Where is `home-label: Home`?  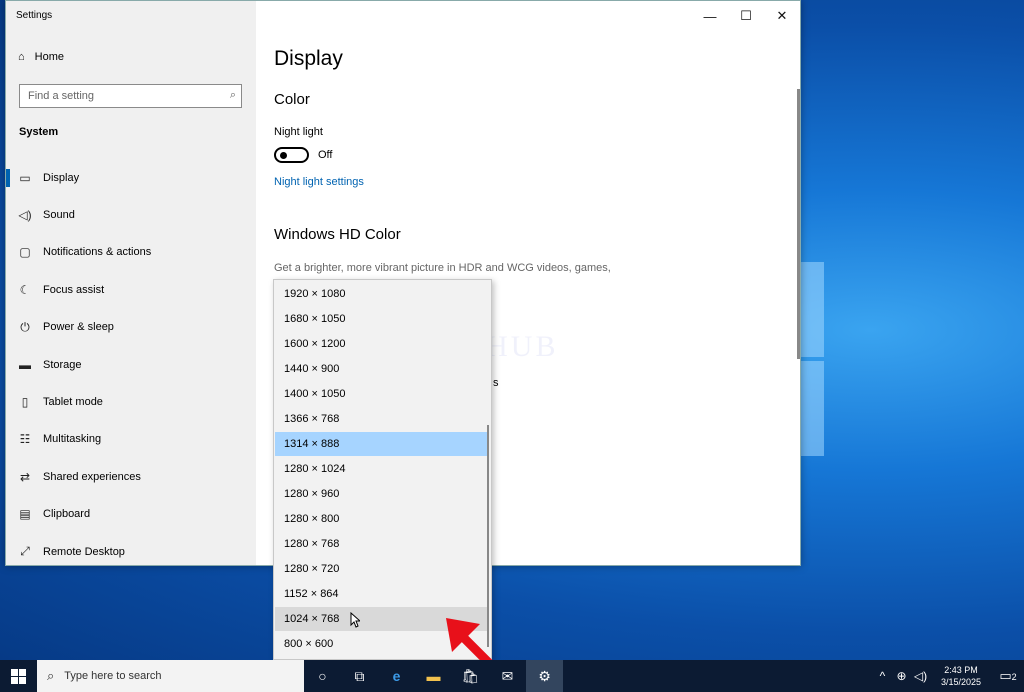 home-label: Home is located at coordinates (49, 57).